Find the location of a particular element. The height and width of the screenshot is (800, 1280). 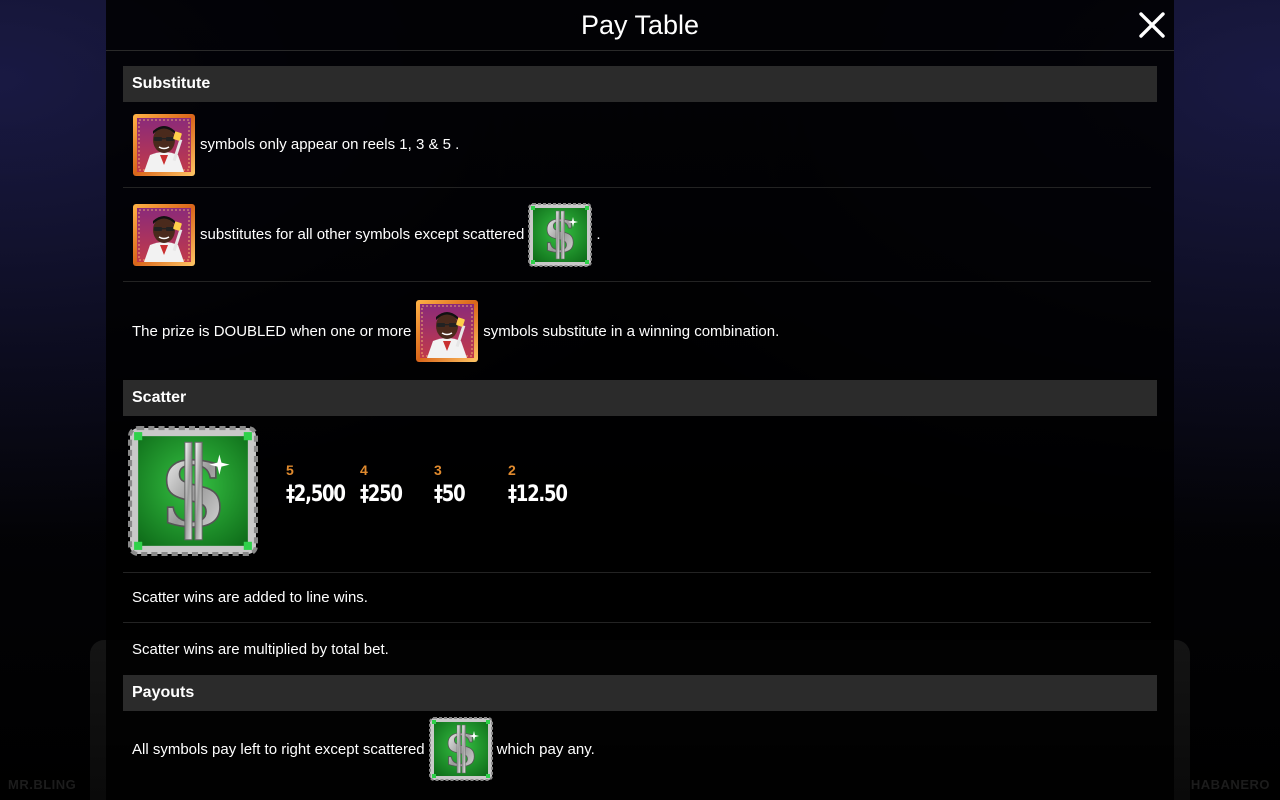

title-bar: Pay Table is located at coordinates (640, 25).